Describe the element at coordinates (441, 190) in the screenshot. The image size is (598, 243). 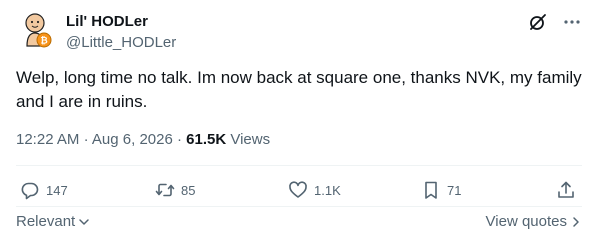
I see `bookmark-button: 71` at that location.